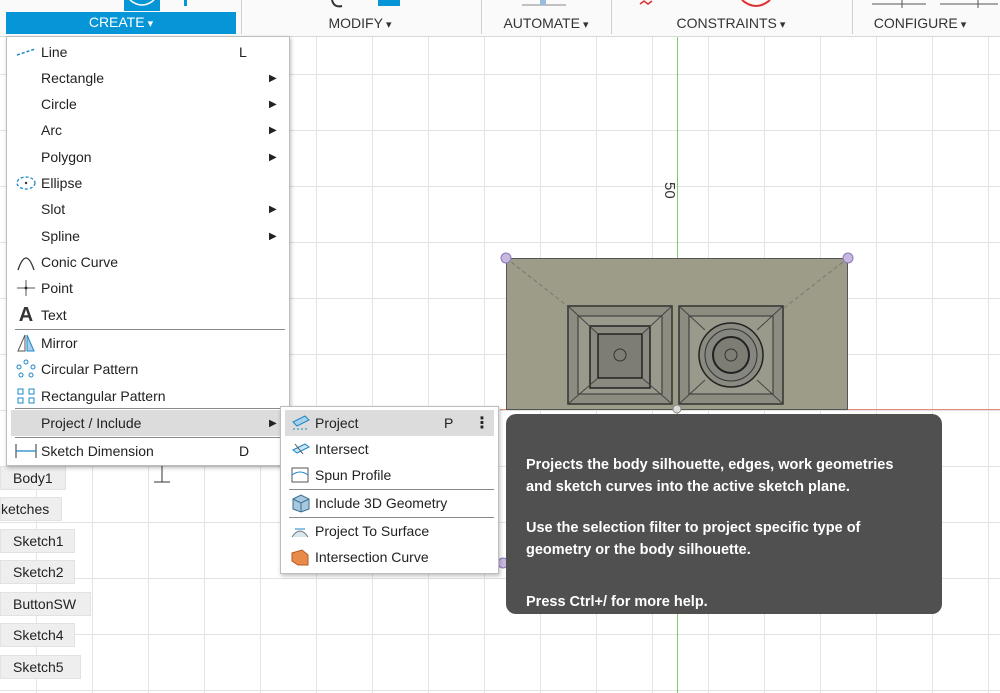 The image size is (1000, 693). Describe the element at coordinates (33, 478) in the screenshot. I see `browser-item-body1: Body1` at that location.